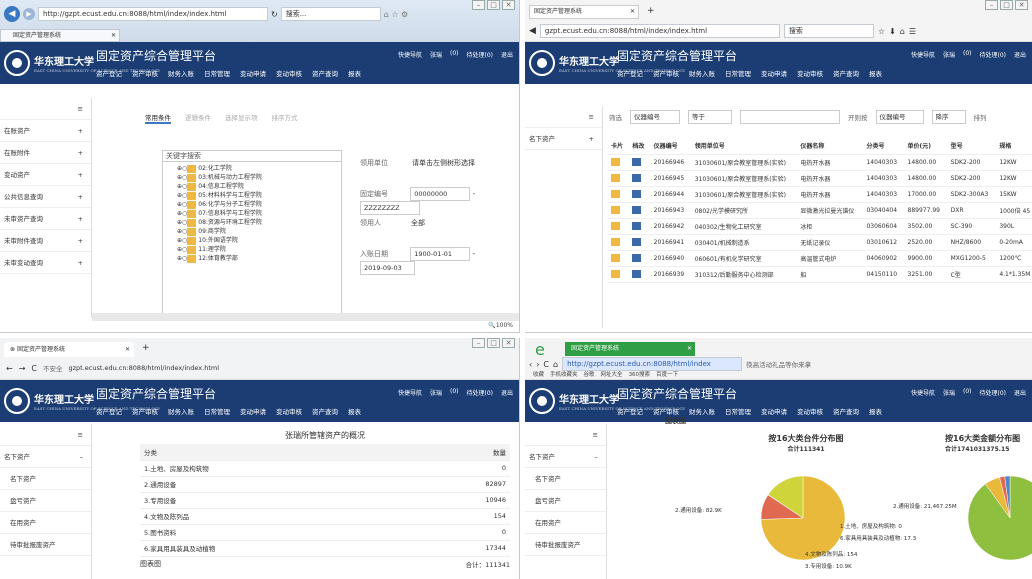 This screenshot has height=579, width=1032. What do you see at coordinates (45, 131) in the screenshot?
I see `sidebar-item: 在账资产 +` at bounding box center [45, 131].